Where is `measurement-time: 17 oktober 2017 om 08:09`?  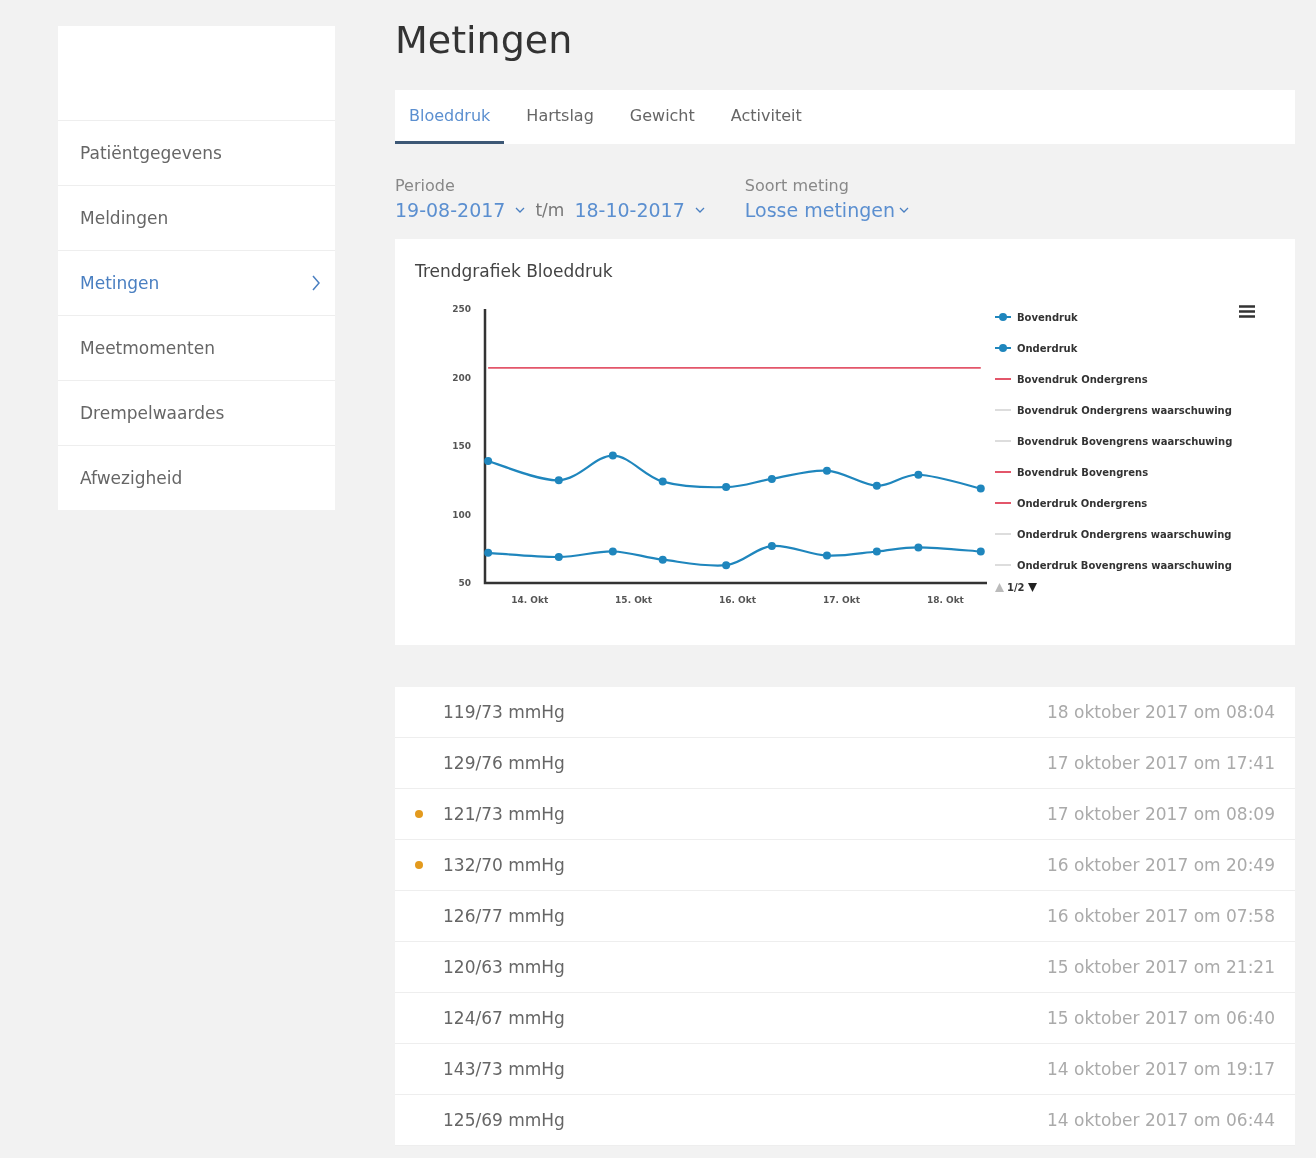
measurement-time: 17 oktober 2017 om 08:09 is located at coordinates (1161, 814).